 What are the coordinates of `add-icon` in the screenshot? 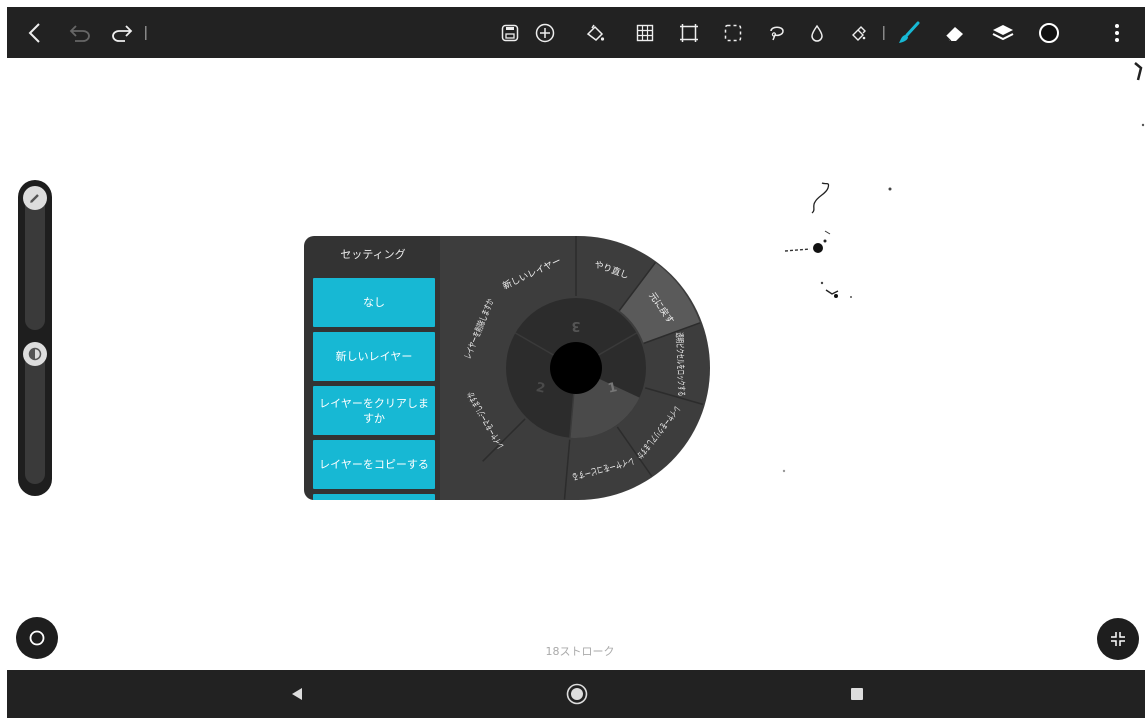 It's located at (545, 32).